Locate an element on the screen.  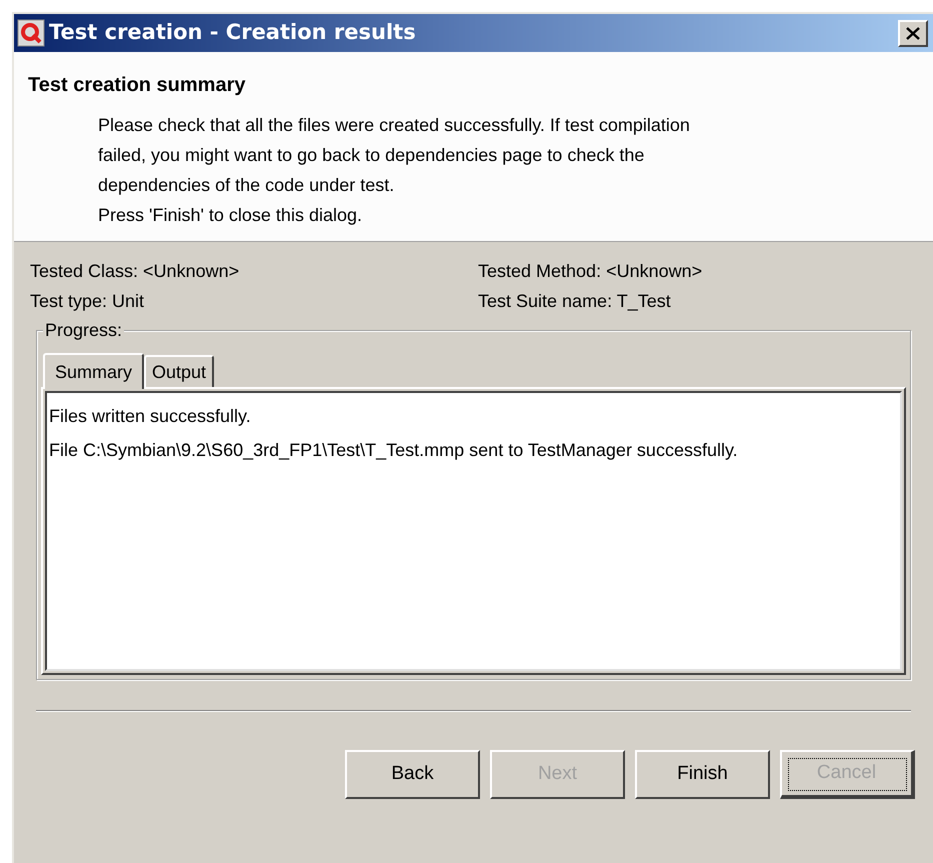
dialog-button: Back is located at coordinates (412, 774).